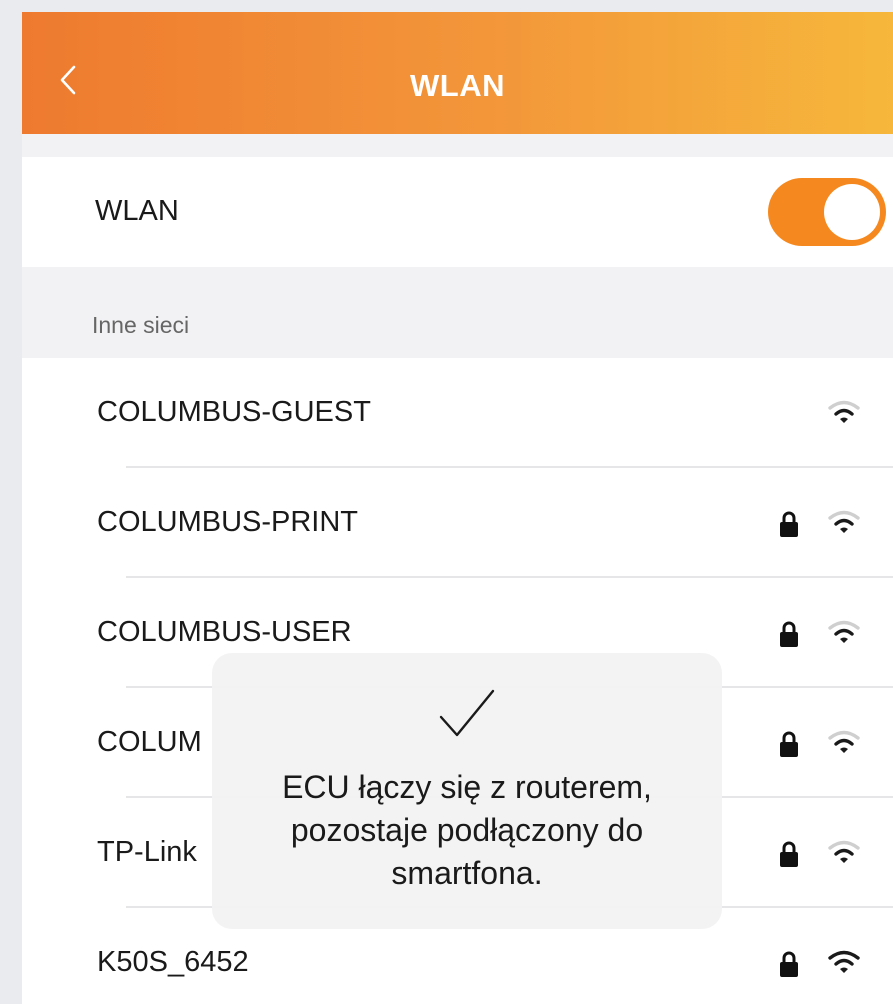 The height and width of the screenshot is (1004, 893). What do you see at coordinates (141, 325) in the screenshot?
I see `section-label-other-networks: Inne sieci` at bounding box center [141, 325].